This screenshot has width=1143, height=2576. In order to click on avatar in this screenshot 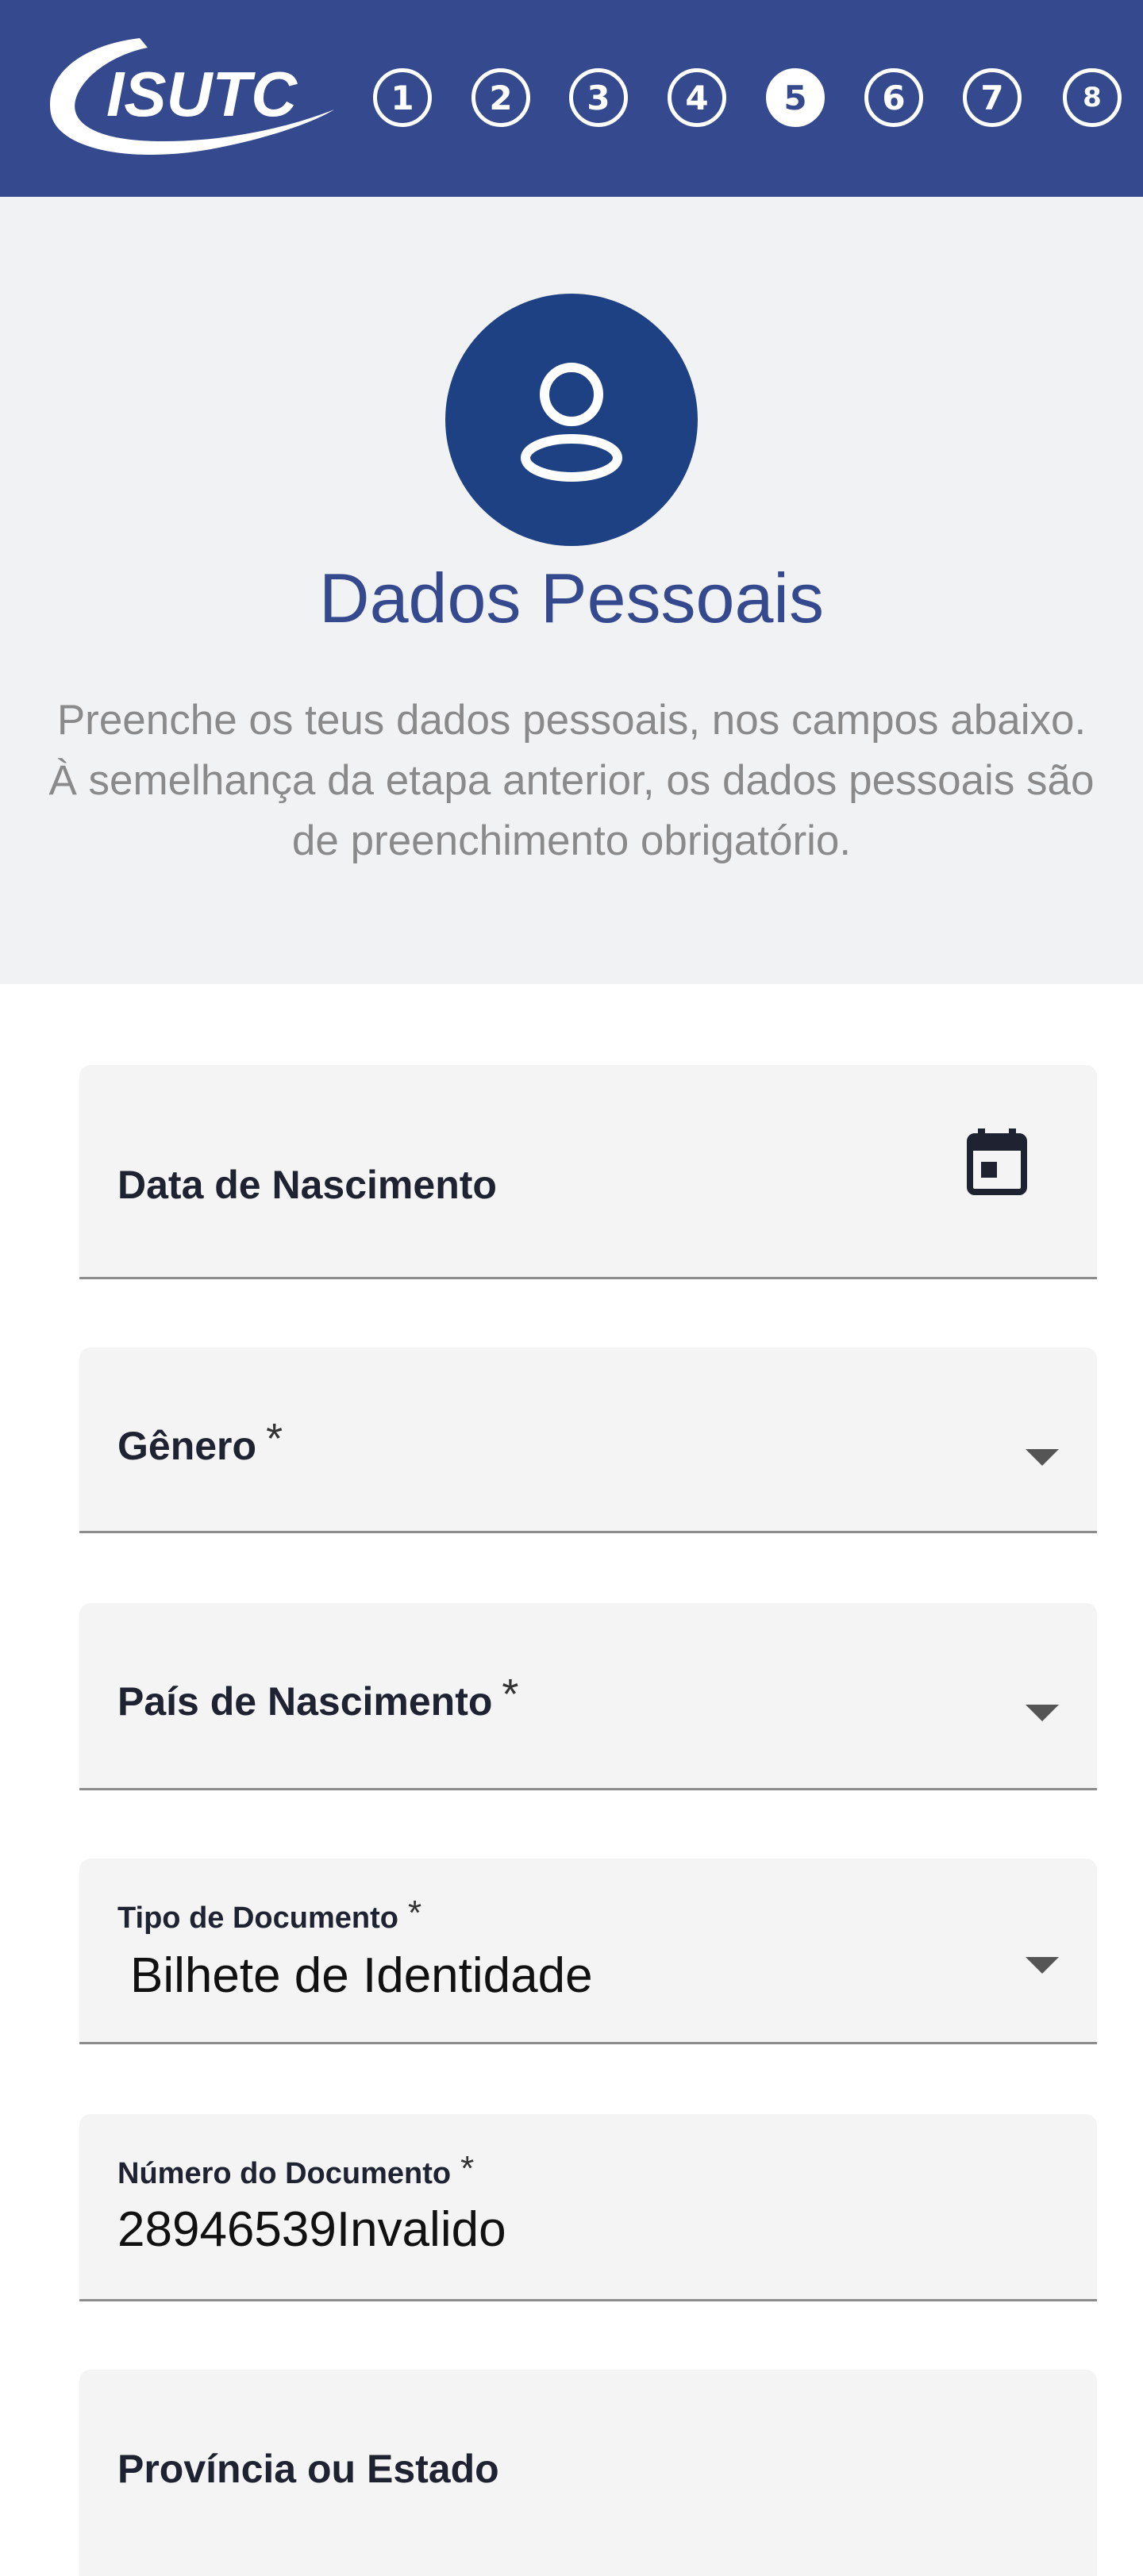, I will do `click(571, 420)`.